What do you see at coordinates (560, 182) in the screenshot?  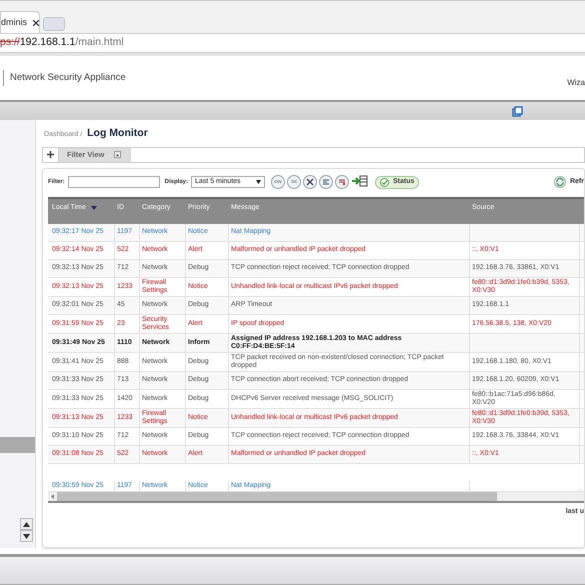 I see `refresh-icon` at bounding box center [560, 182].